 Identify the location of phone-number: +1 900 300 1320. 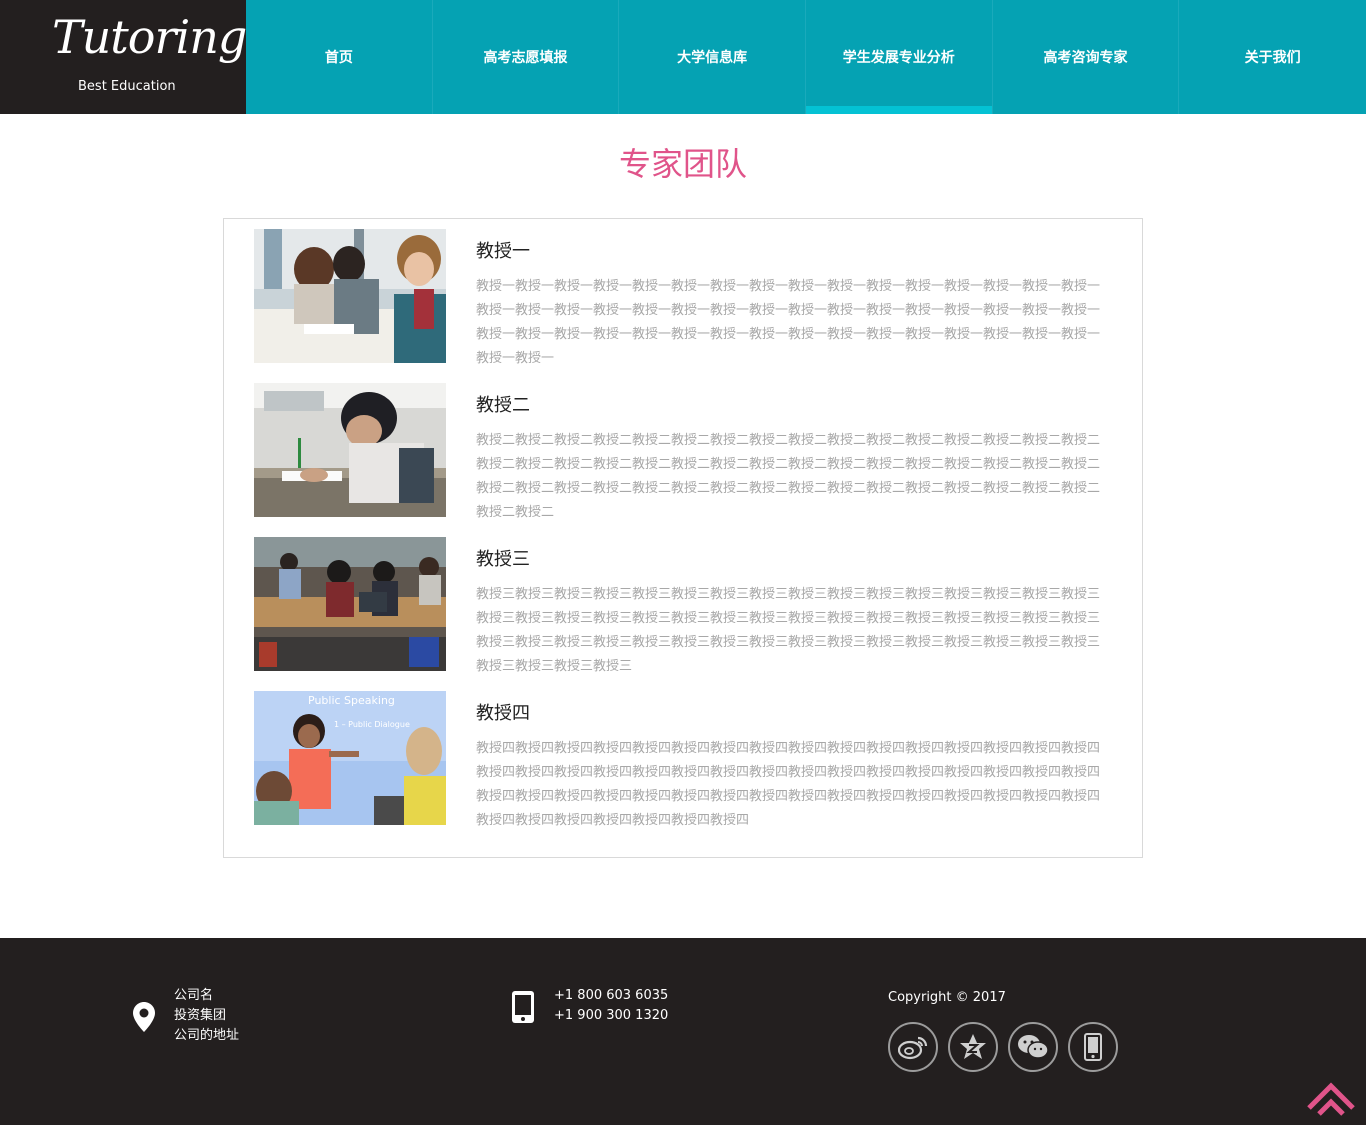
(611, 1016).